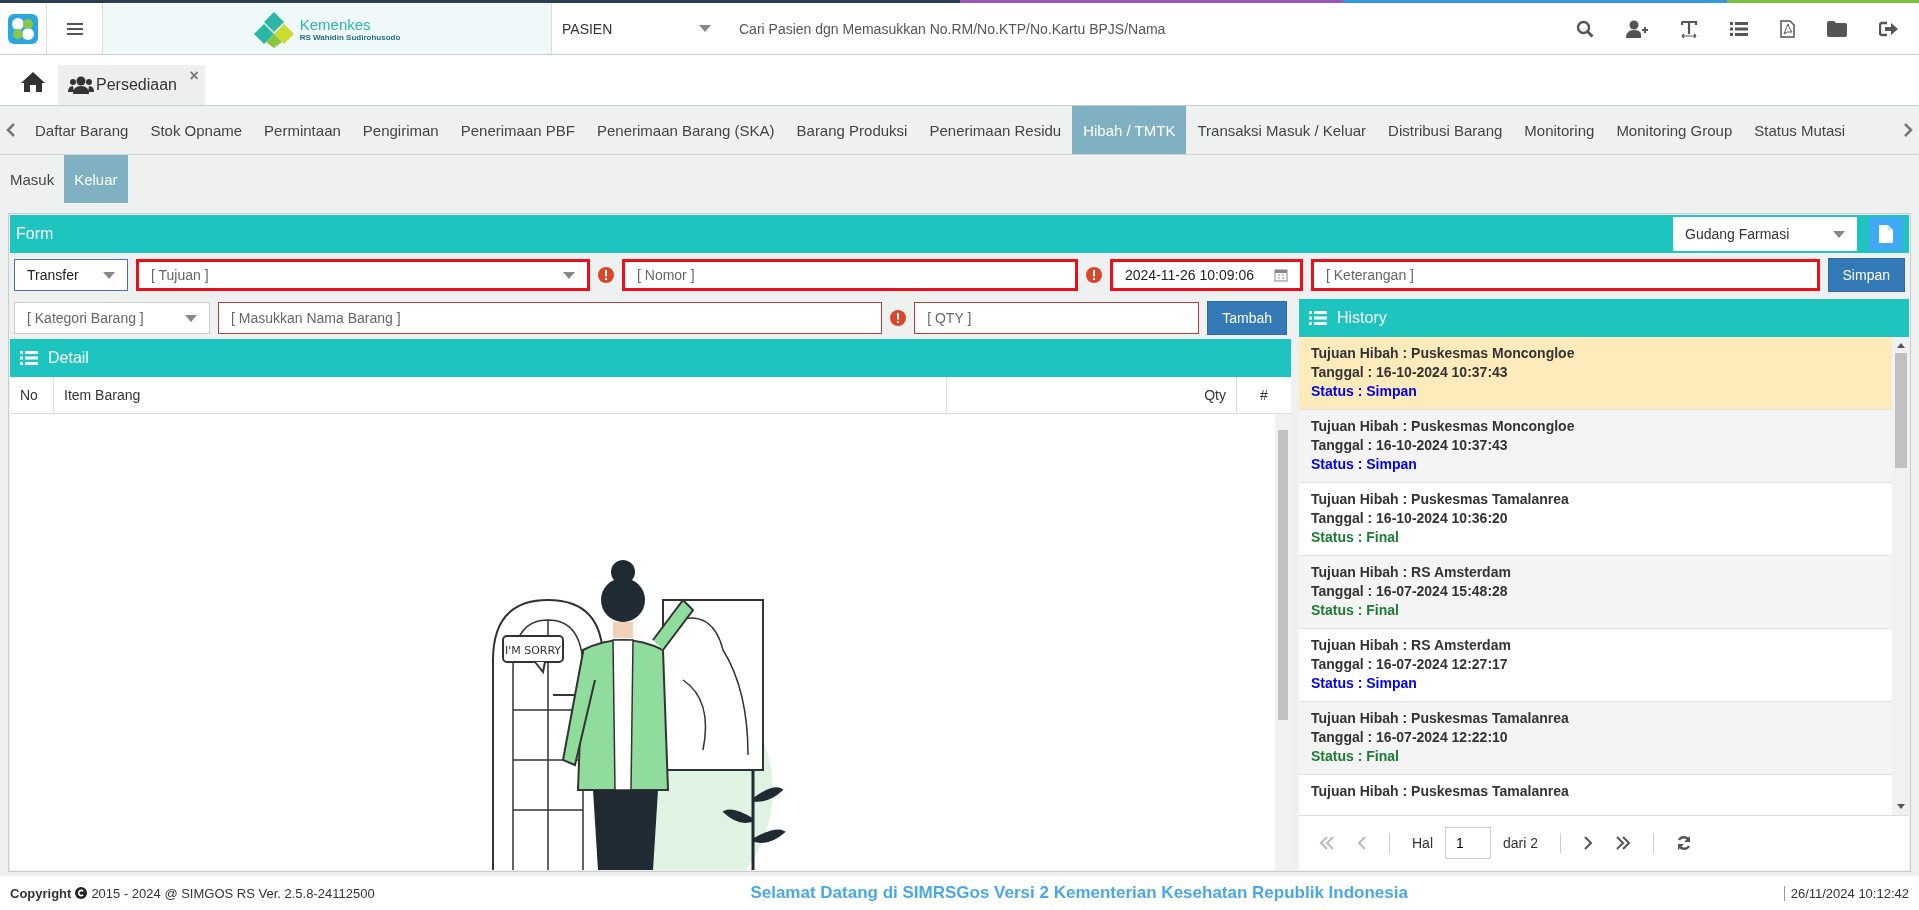 The image size is (1919, 910). I want to click on welcome-message: Selamat Datang di SIMRSGos Versi 2 Kementerian Kesehatan Republik Indonesia, so click(1079, 893).